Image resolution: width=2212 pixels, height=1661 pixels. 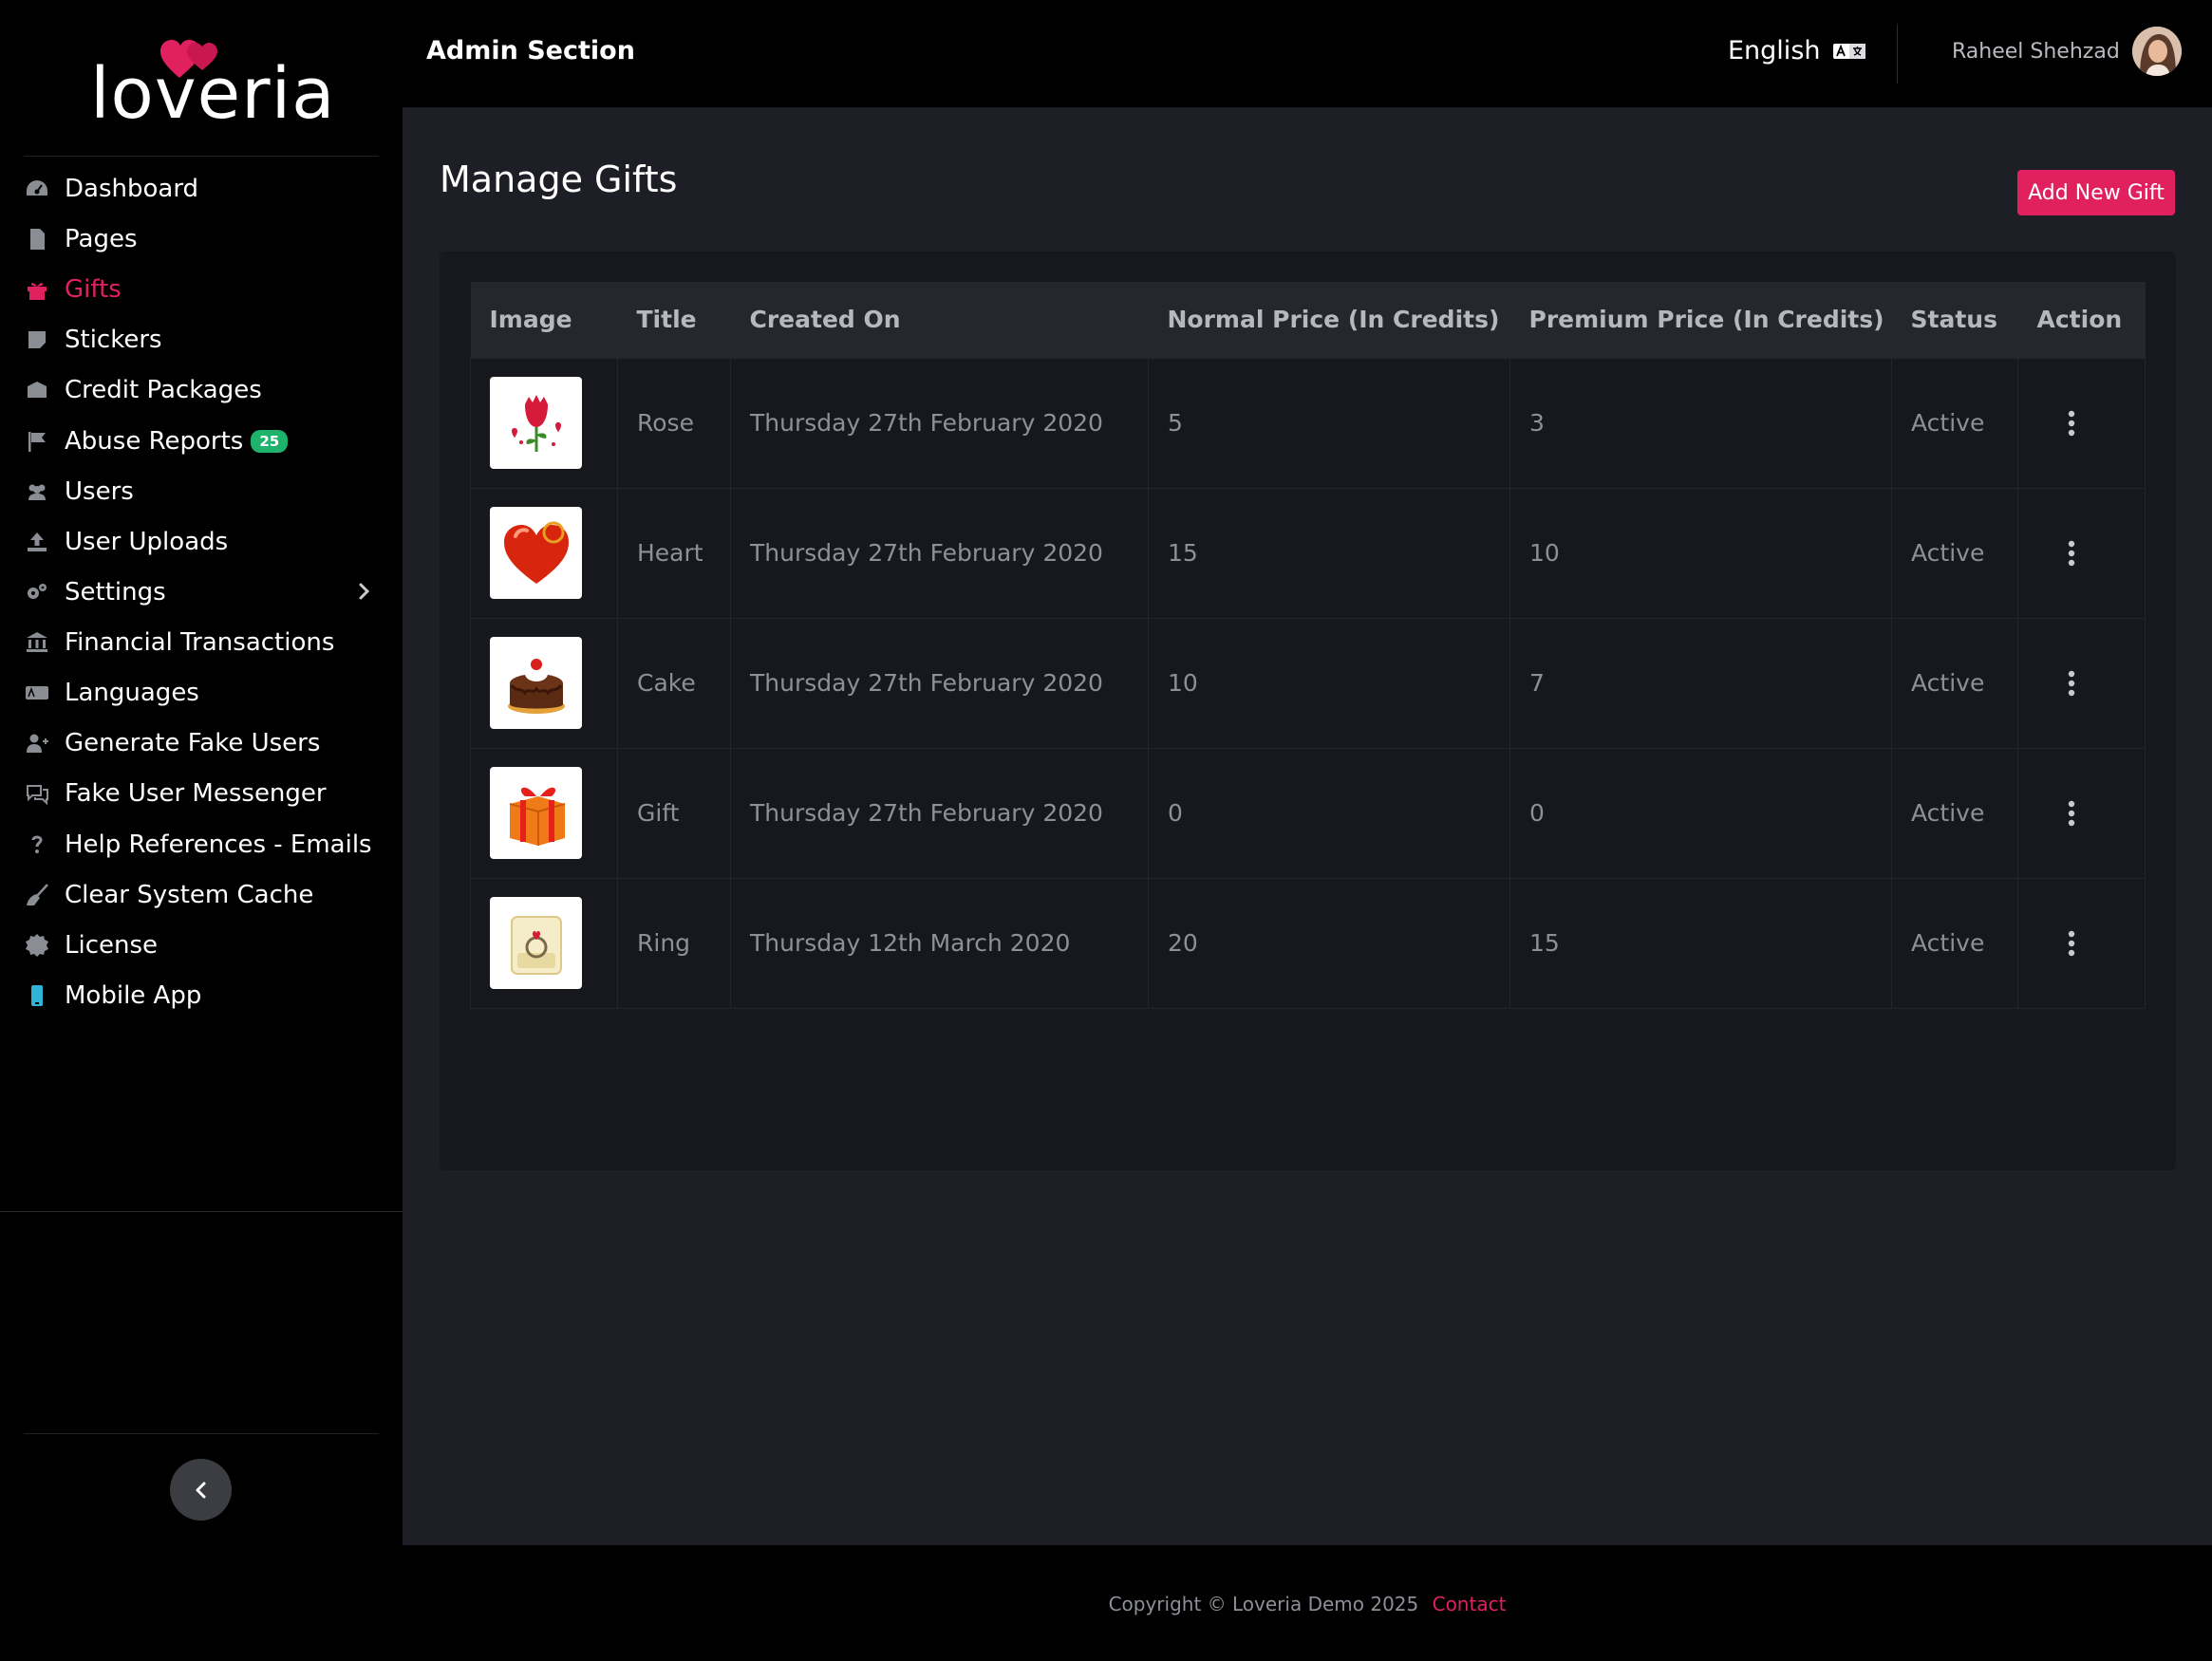 What do you see at coordinates (37, 542) in the screenshot?
I see `upload-icon` at bounding box center [37, 542].